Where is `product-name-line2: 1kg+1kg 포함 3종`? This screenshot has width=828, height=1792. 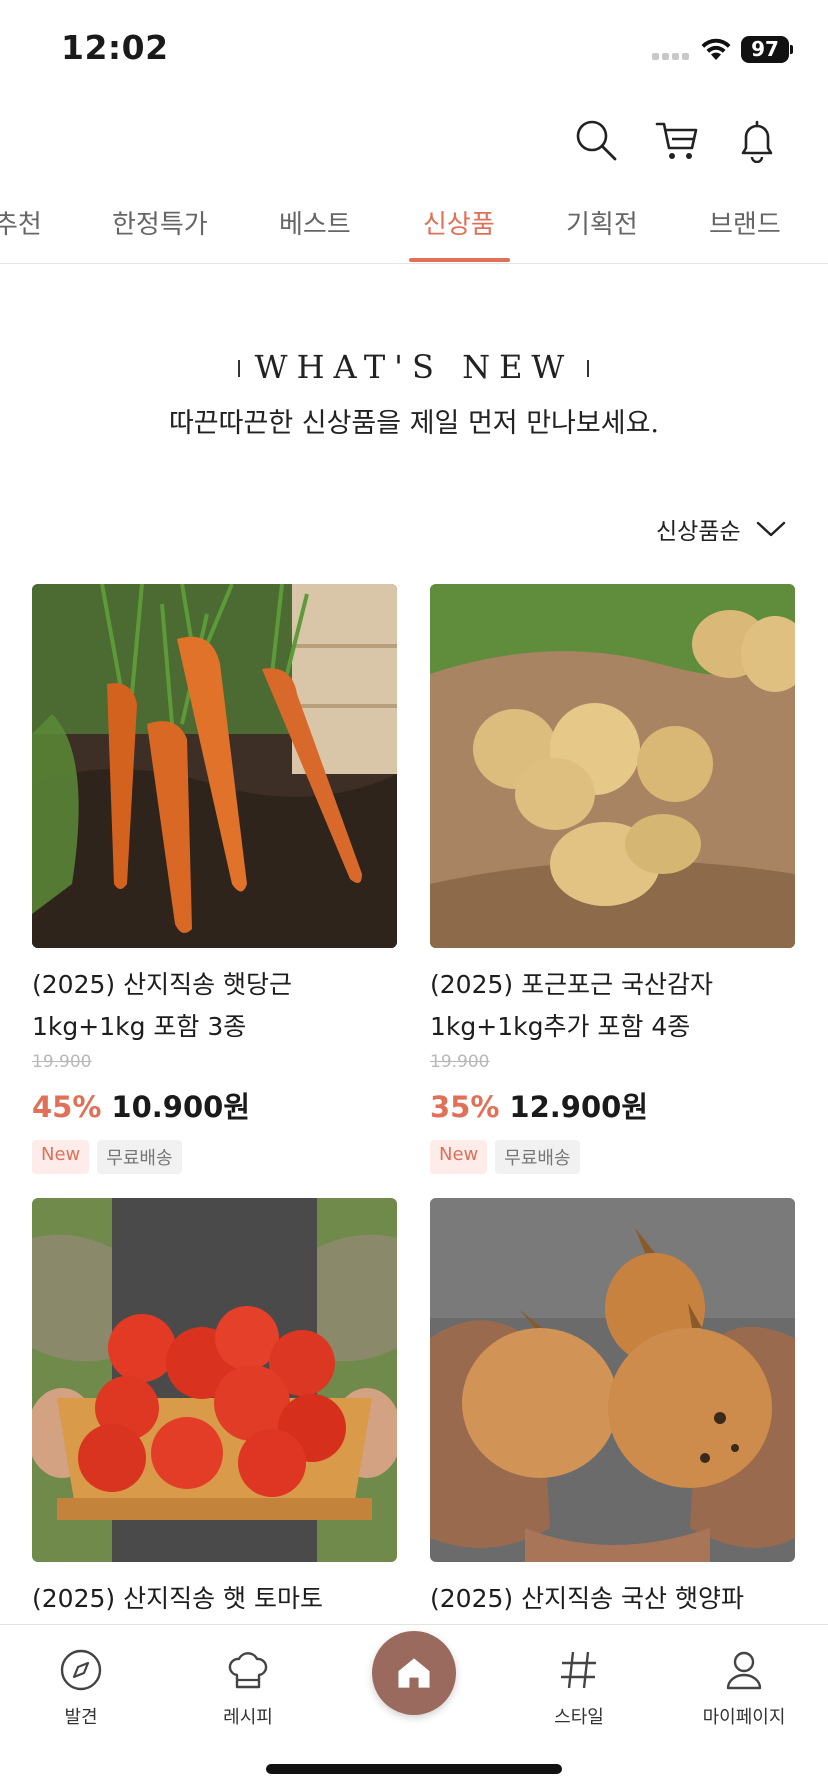
product-name-line2: 1kg+1kg 포함 3종 is located at coordinates (139, 1026).